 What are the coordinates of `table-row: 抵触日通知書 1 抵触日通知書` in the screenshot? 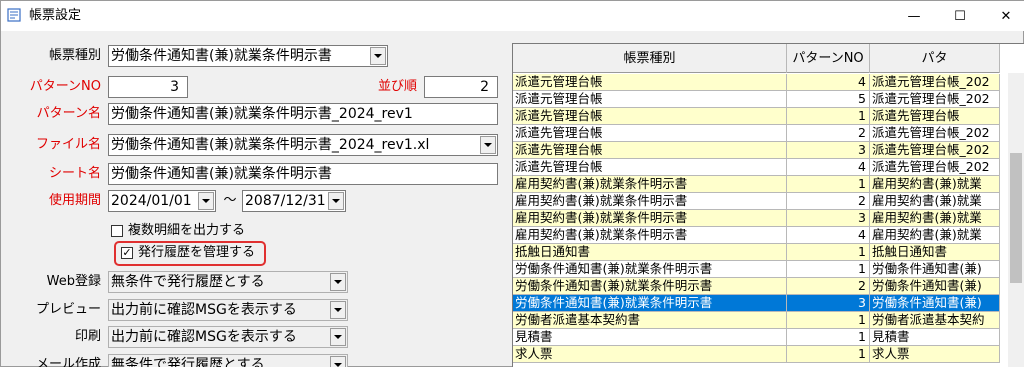 It's located at (756, 252).